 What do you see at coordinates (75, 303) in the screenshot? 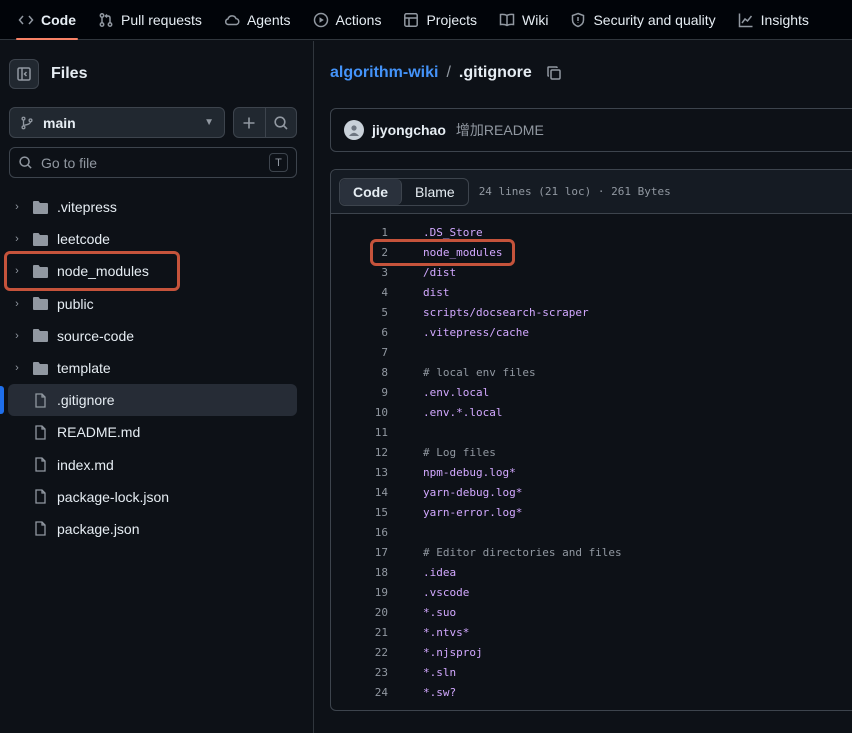
I see `tree-item-label: public` at bounding box center [75, 303].